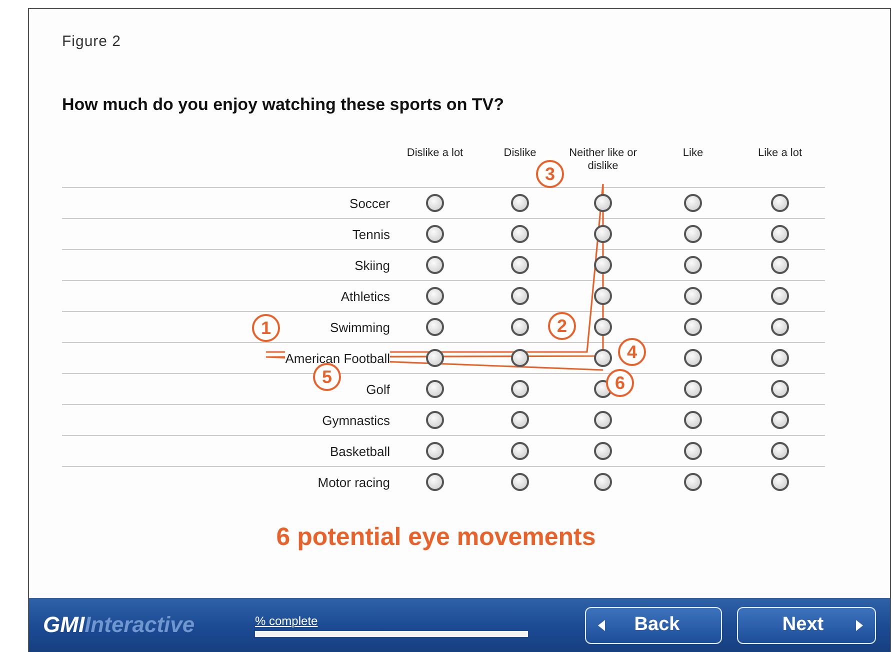  Describe the element at coordinates (365, 296) in the screenshot. I see `row-label: Athletics` at that location.